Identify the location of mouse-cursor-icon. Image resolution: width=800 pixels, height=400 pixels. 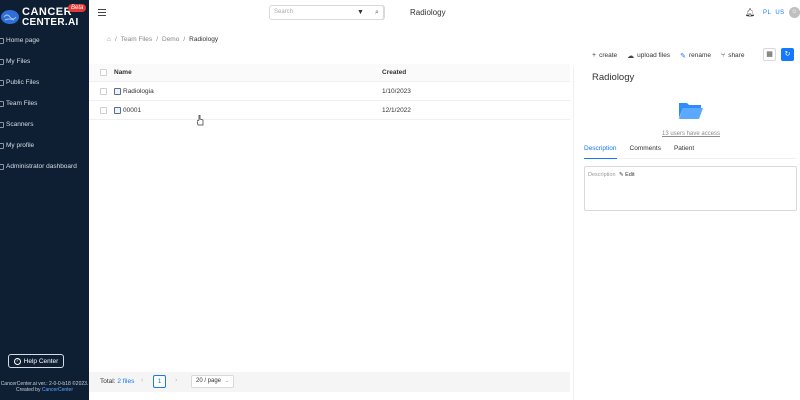
(200, 120).